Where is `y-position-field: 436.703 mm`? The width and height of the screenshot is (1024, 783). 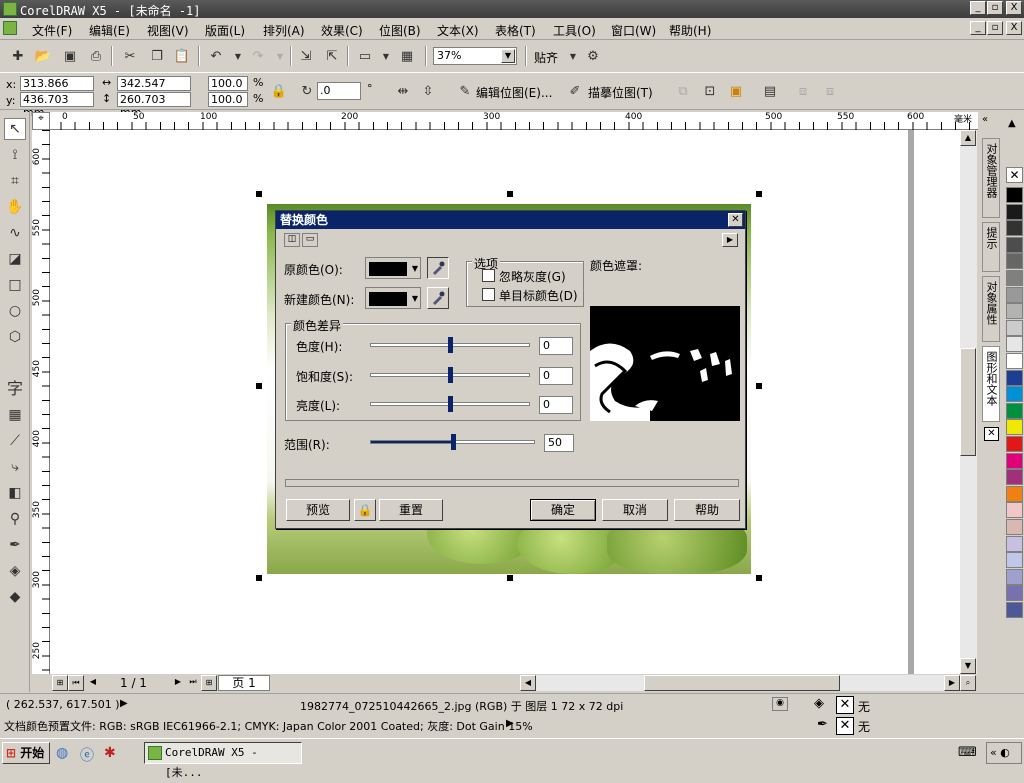 y-position-field: 436.703 mm is located at coordinates (57, 105).